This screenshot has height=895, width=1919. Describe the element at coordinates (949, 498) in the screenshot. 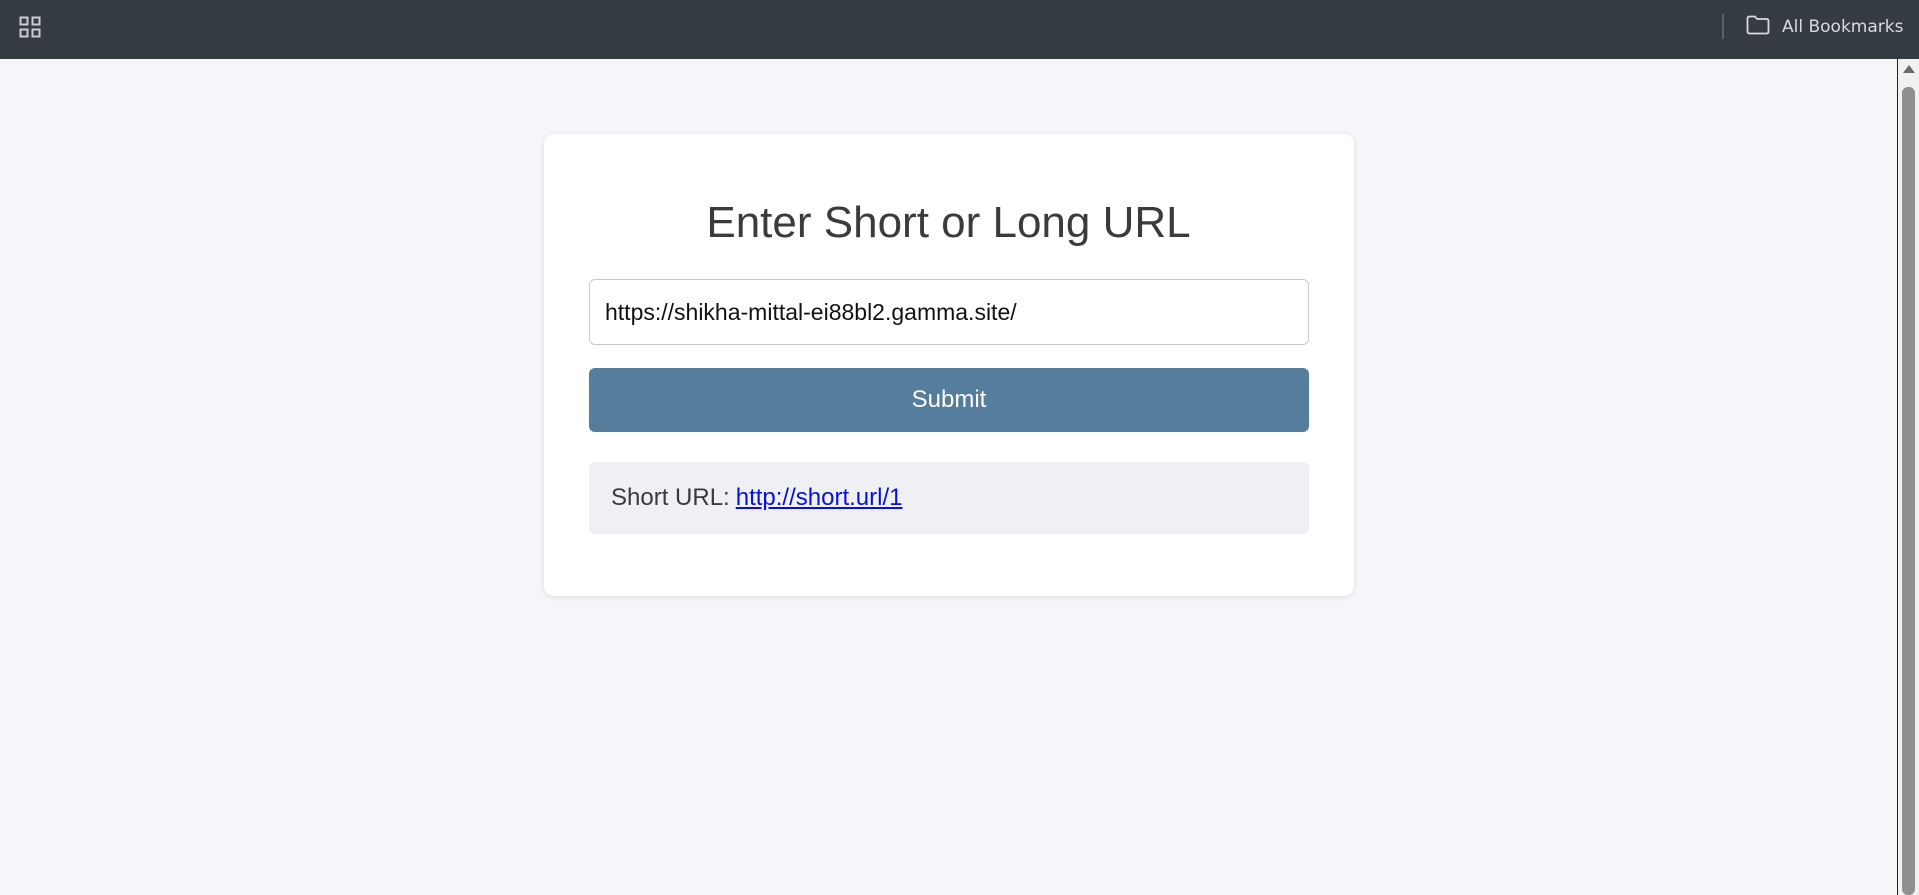

I see `result-box: Short URL: http://short.url/1` at that location.